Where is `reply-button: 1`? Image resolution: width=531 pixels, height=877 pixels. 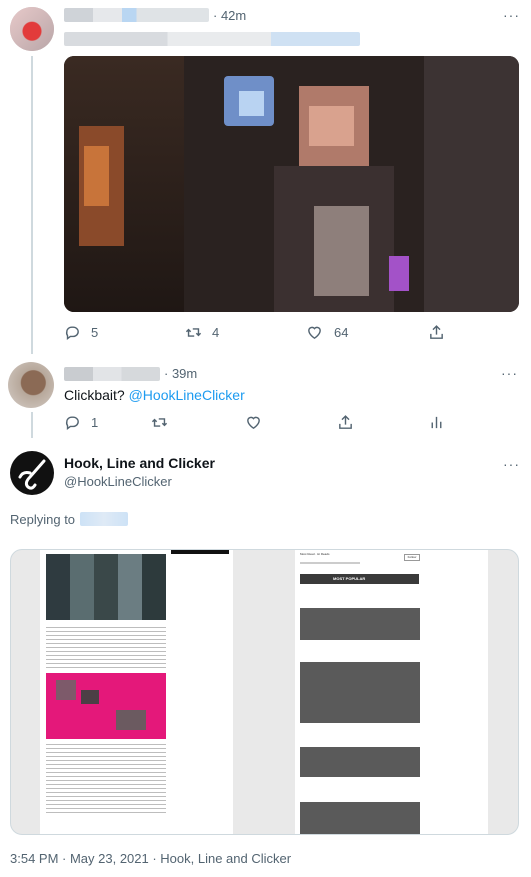 reply-button: 1 is located at coordinates (81, 422).